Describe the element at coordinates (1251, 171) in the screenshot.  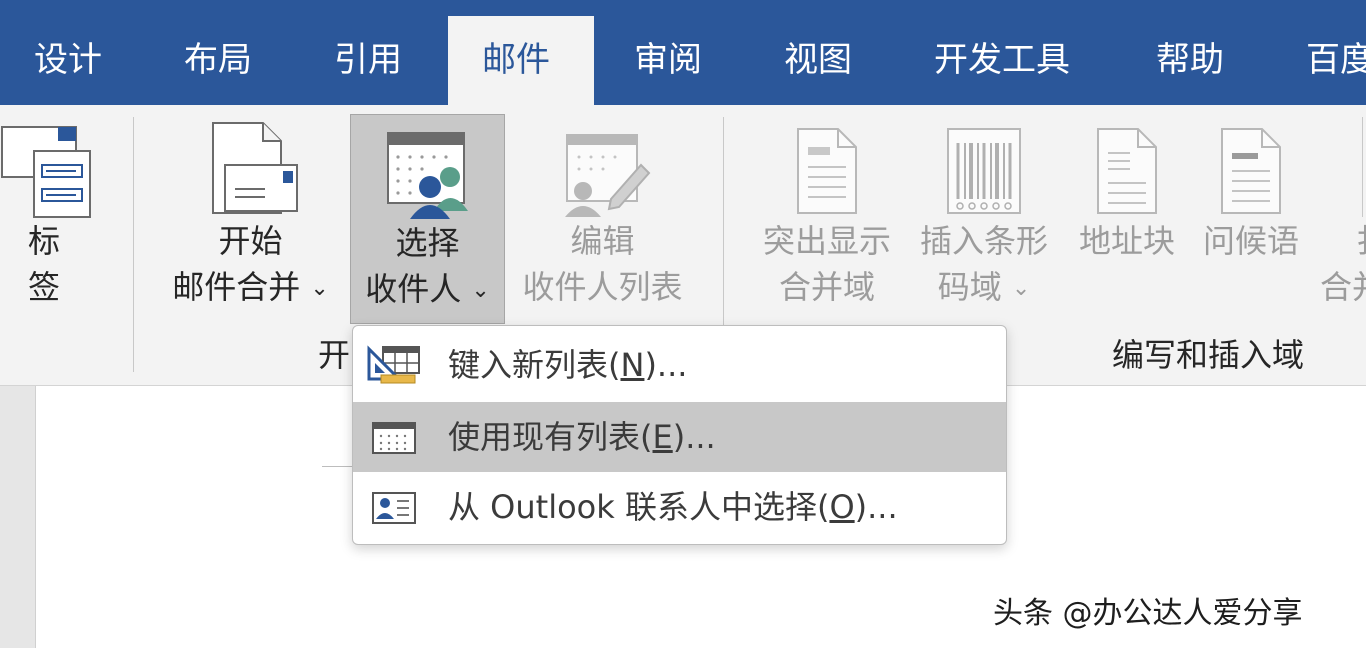
I see `greeting-line-icon` at that location.